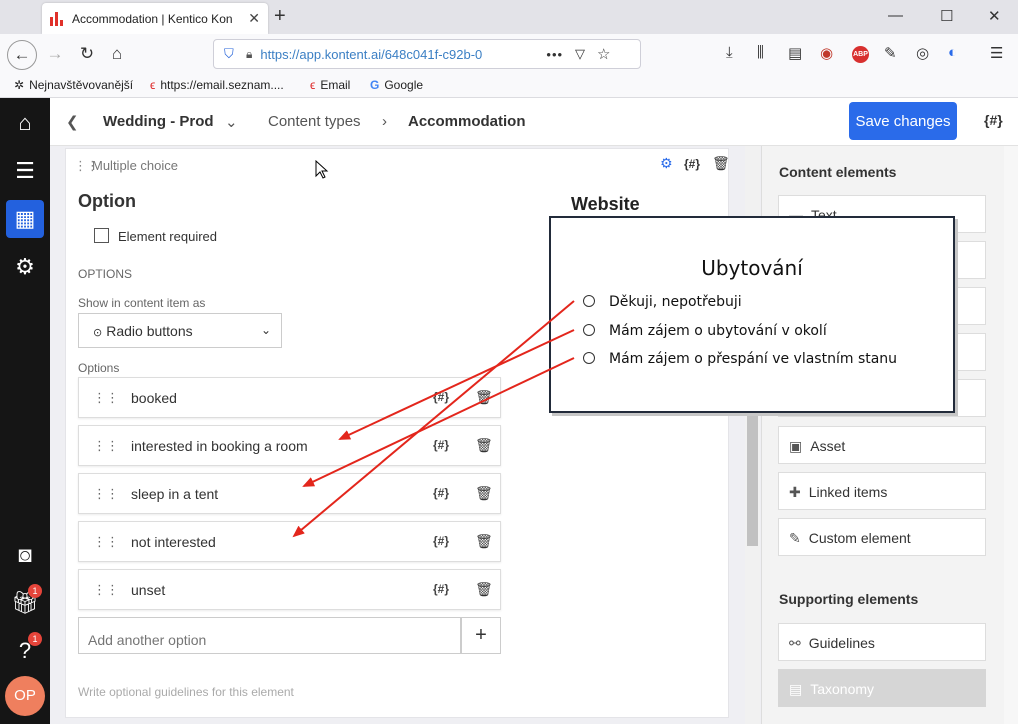 The width and height of the screenshot is (1018, 724). I want to click on avatar: OP, so click(25, 696).